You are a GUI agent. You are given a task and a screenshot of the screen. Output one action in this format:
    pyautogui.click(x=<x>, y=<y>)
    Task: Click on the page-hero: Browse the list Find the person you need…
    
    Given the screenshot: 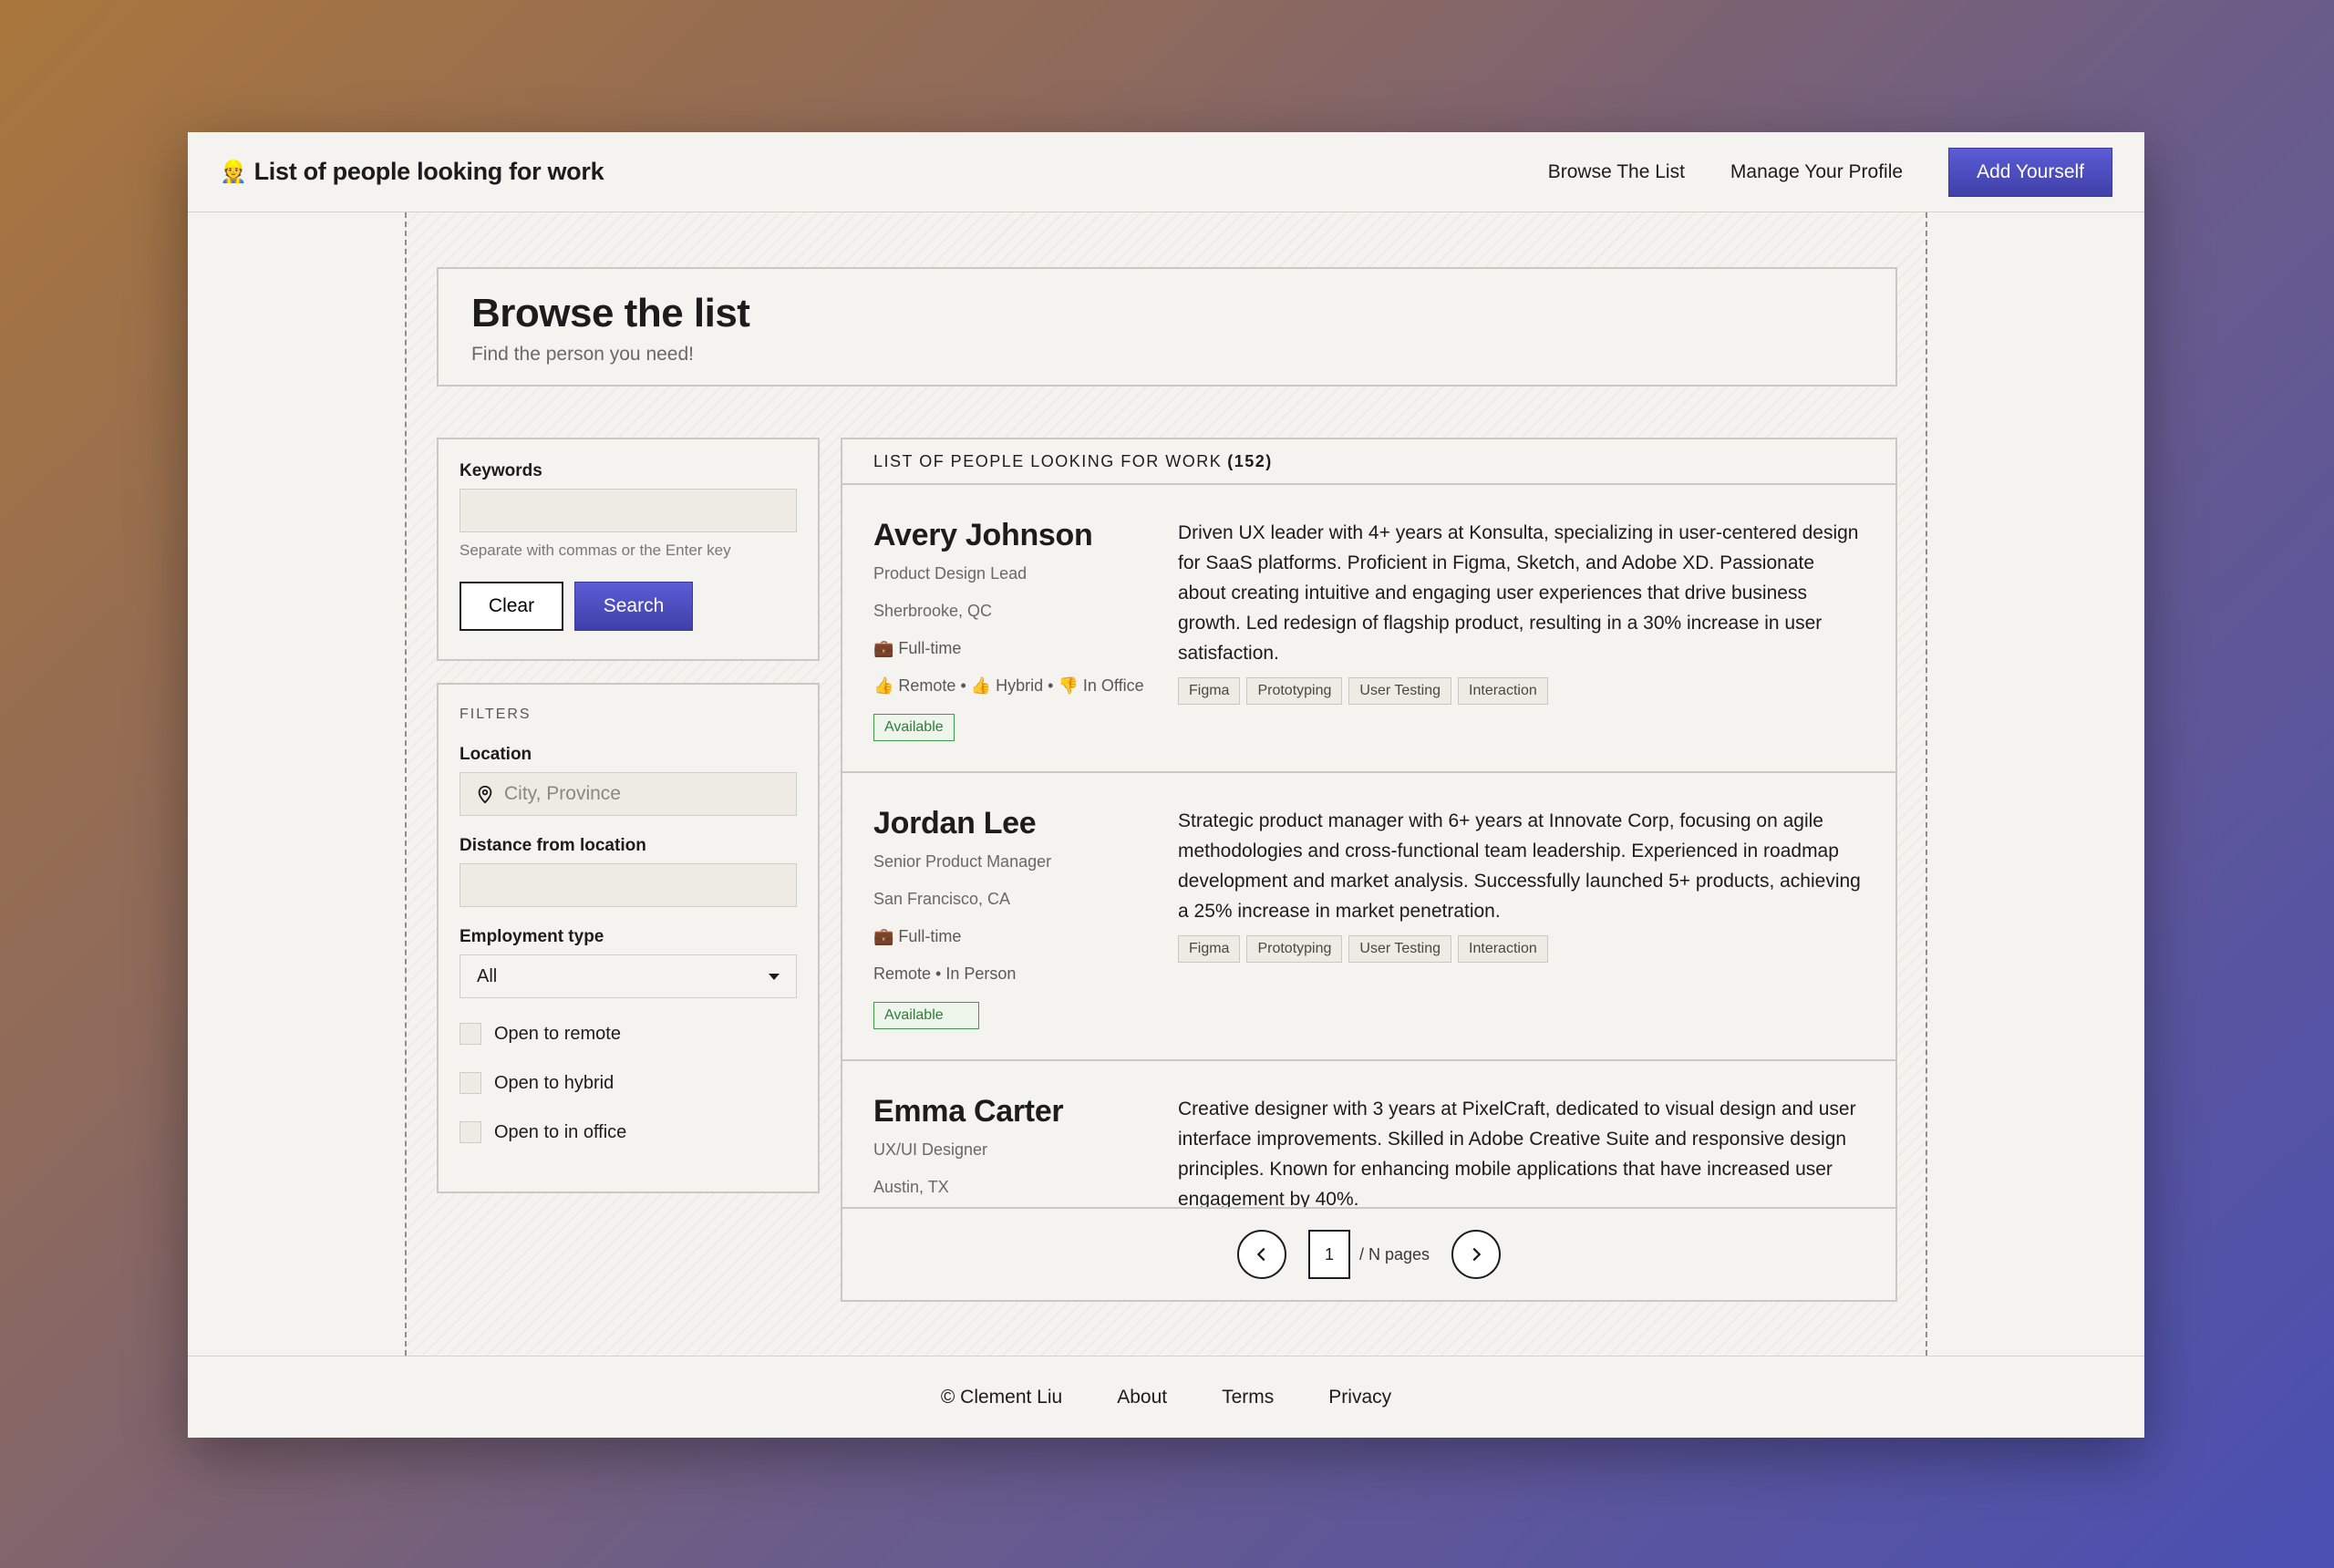 What is the action you would take?
    pyautogui.click(x=1167, y=327)
    